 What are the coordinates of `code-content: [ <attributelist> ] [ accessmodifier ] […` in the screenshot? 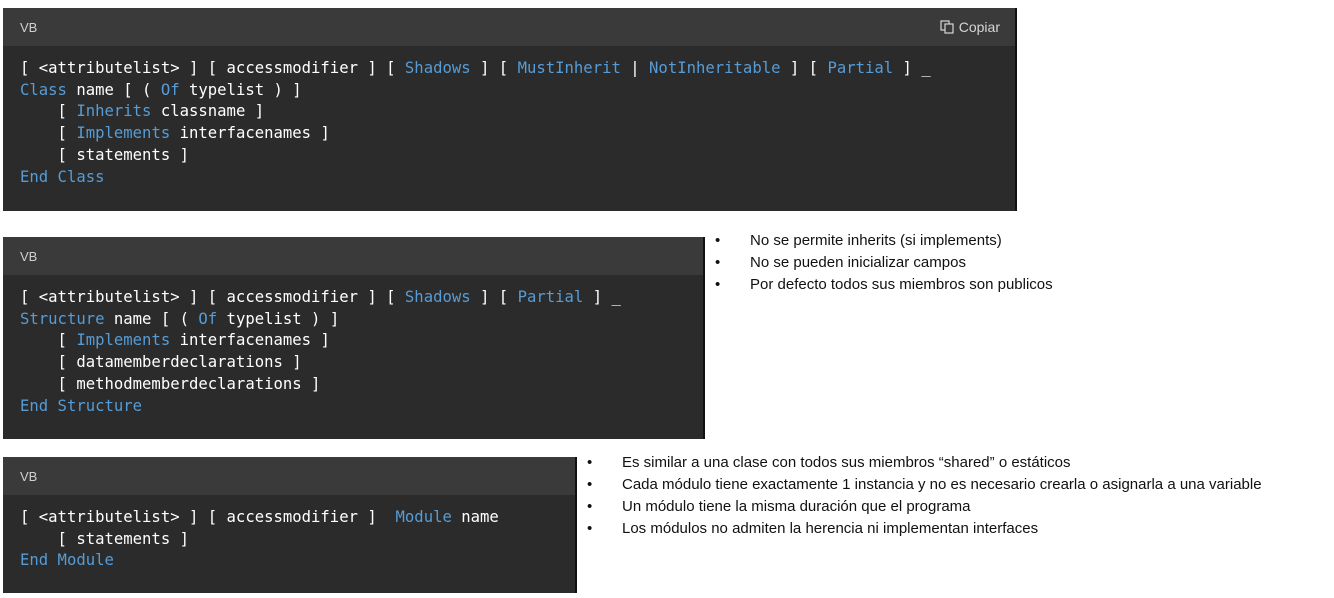 It's located at (353, 346).